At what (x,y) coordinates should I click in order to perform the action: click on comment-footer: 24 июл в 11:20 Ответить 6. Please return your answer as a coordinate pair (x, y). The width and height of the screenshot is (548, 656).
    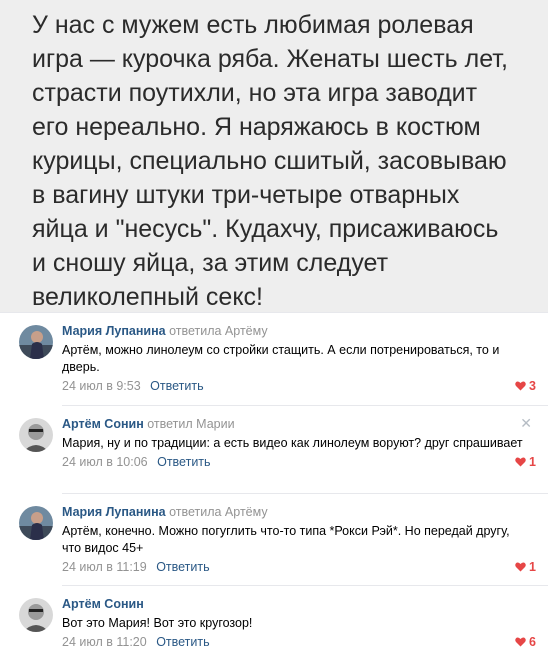
    Looking at the image, I should click on (305, 642).